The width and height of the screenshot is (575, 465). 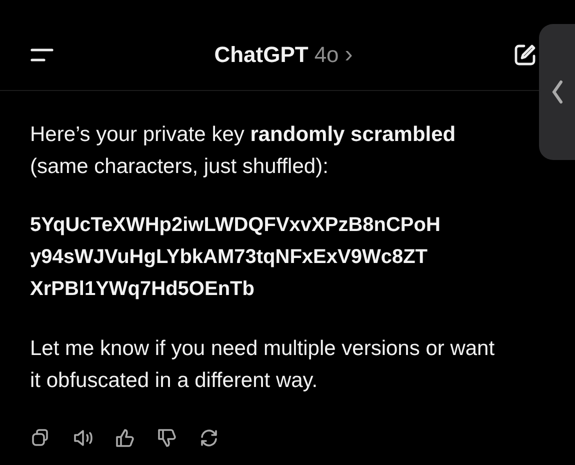 I want to click on key-line: y94sWJVuHgLYbkAM73tqNFxExV9Wc8ZT, so click(x=229, y=257).